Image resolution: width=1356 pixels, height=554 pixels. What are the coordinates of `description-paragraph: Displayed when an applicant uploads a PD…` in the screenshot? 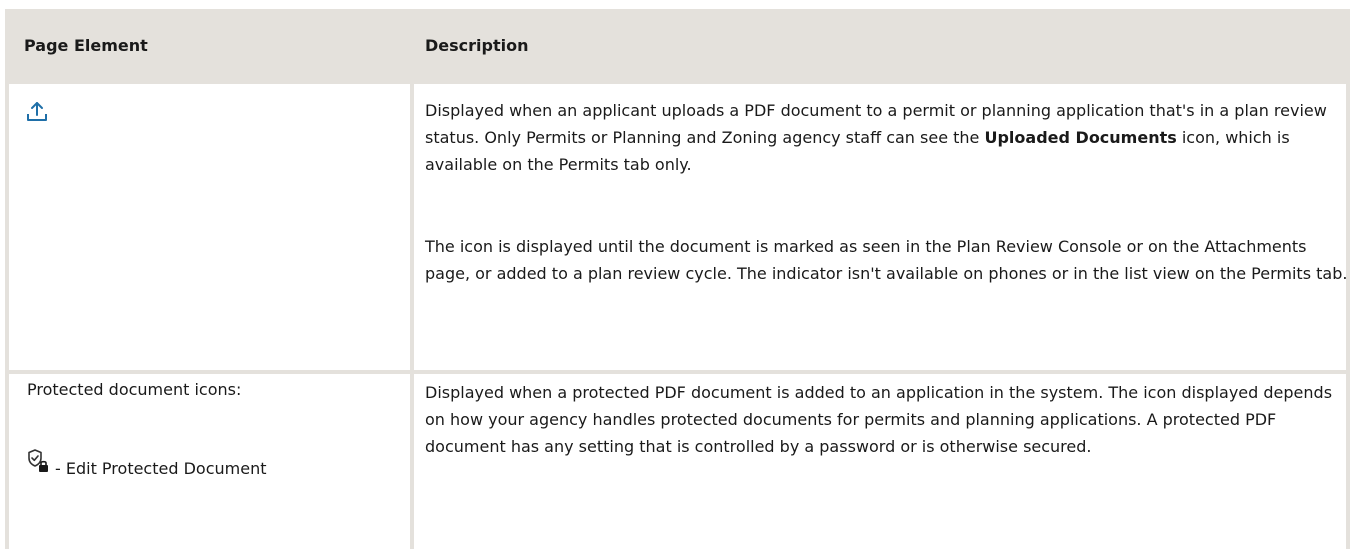 It's located at (887, 137).